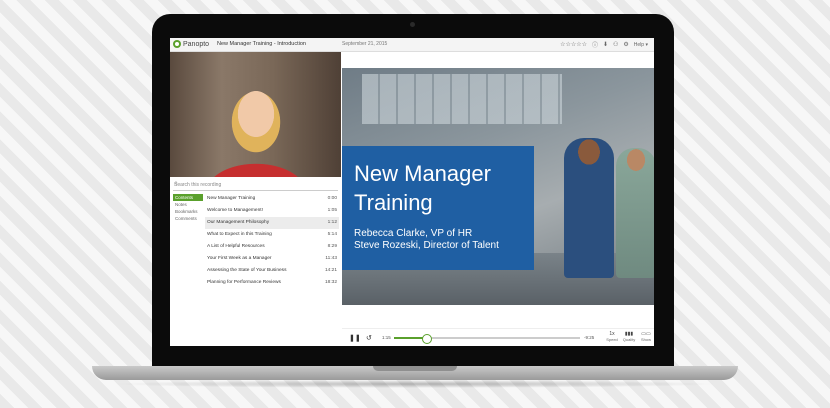 The image size is (830, 408). I want to click on search-input: Search this recording ⌕, so click(255, 185).